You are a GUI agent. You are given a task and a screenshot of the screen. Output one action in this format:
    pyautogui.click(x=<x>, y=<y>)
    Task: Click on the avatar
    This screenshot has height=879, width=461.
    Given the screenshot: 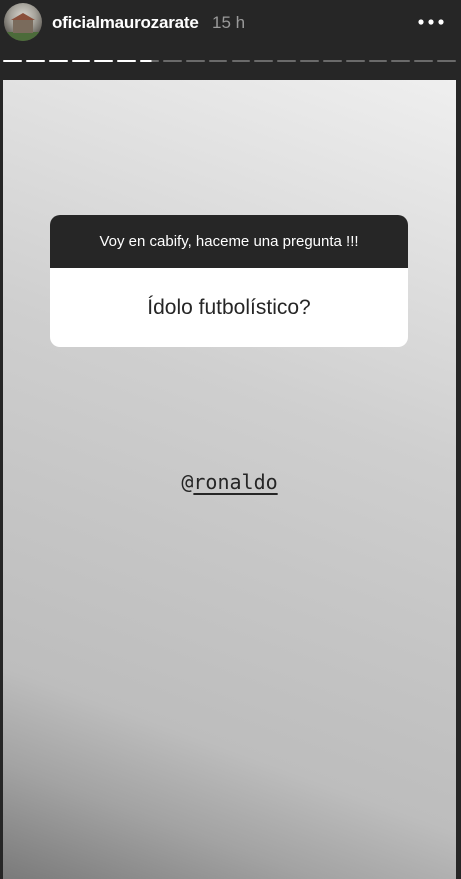 What is the action you would take?
    pyautogui.click(x=23, y=22)
    